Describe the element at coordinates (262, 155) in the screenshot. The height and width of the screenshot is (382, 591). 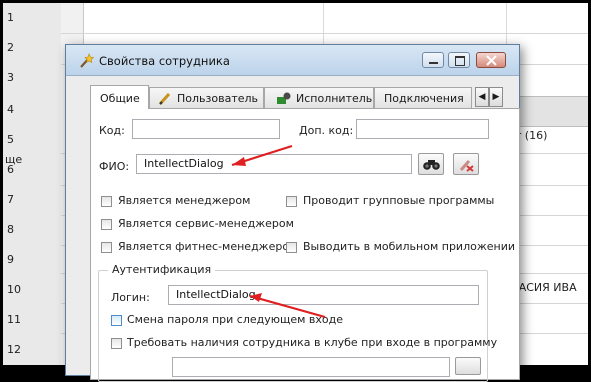
I see `annotation-arrow-fio` at that location.